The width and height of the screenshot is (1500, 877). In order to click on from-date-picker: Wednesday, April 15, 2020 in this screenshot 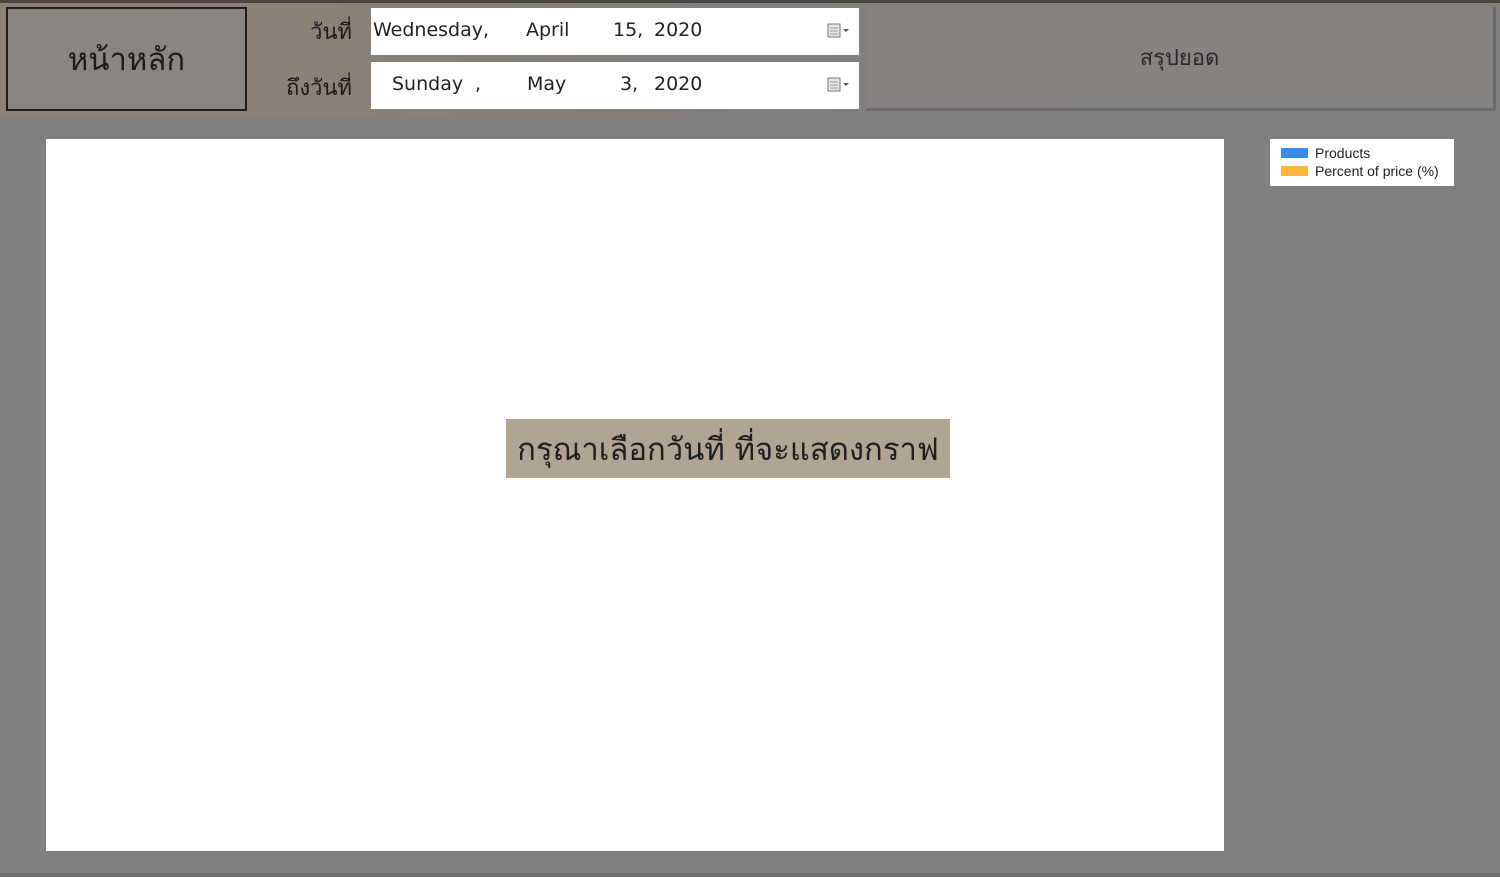, I will do `click(615, 31)`.